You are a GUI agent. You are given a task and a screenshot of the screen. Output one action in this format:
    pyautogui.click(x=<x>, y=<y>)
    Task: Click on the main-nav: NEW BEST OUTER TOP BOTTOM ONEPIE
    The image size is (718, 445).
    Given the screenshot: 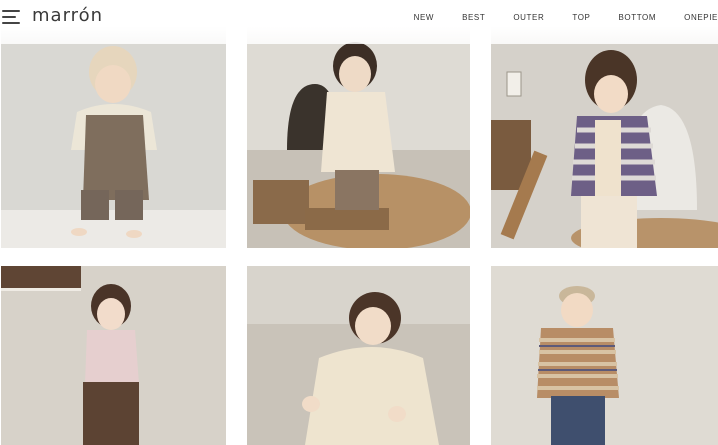 What is the action you would take?
    pyautogui.click(x=566, y=17)
    